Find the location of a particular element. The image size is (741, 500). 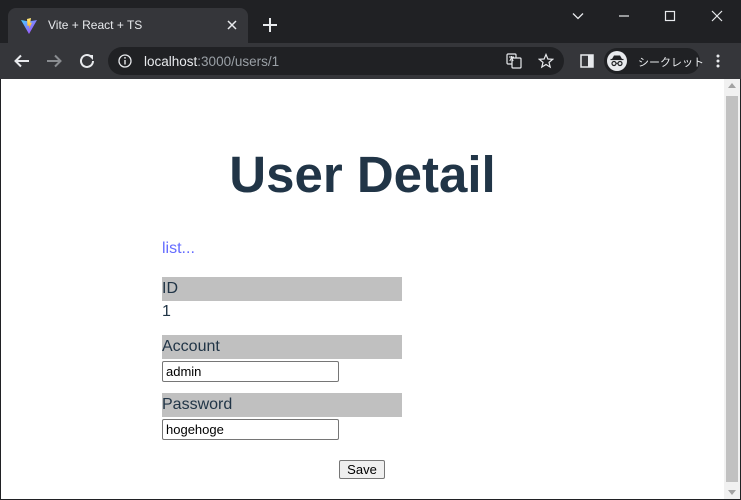

account-input is located at coordinates (250, 371).